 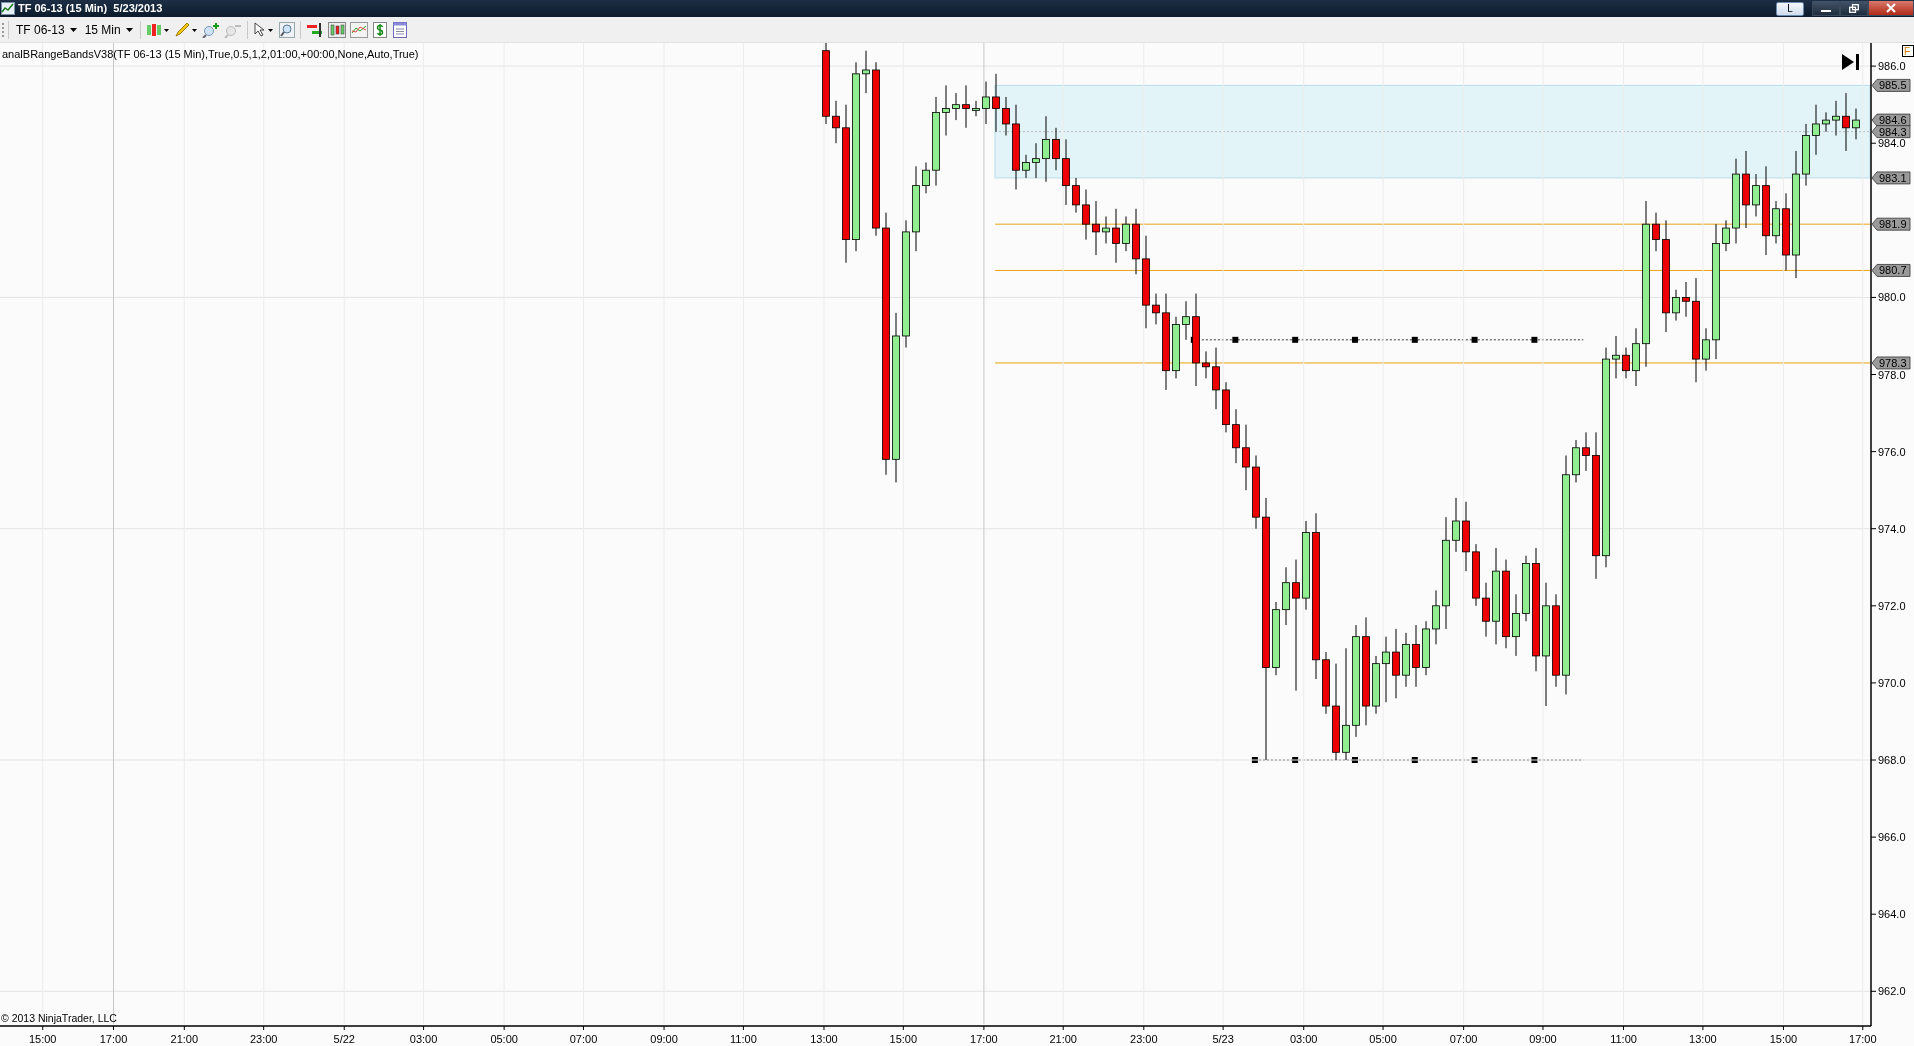 What do you see at coordinates (1892, 605) in the screenshot?
I see `price-label: 972.0` at bounding box center [1892, 605].